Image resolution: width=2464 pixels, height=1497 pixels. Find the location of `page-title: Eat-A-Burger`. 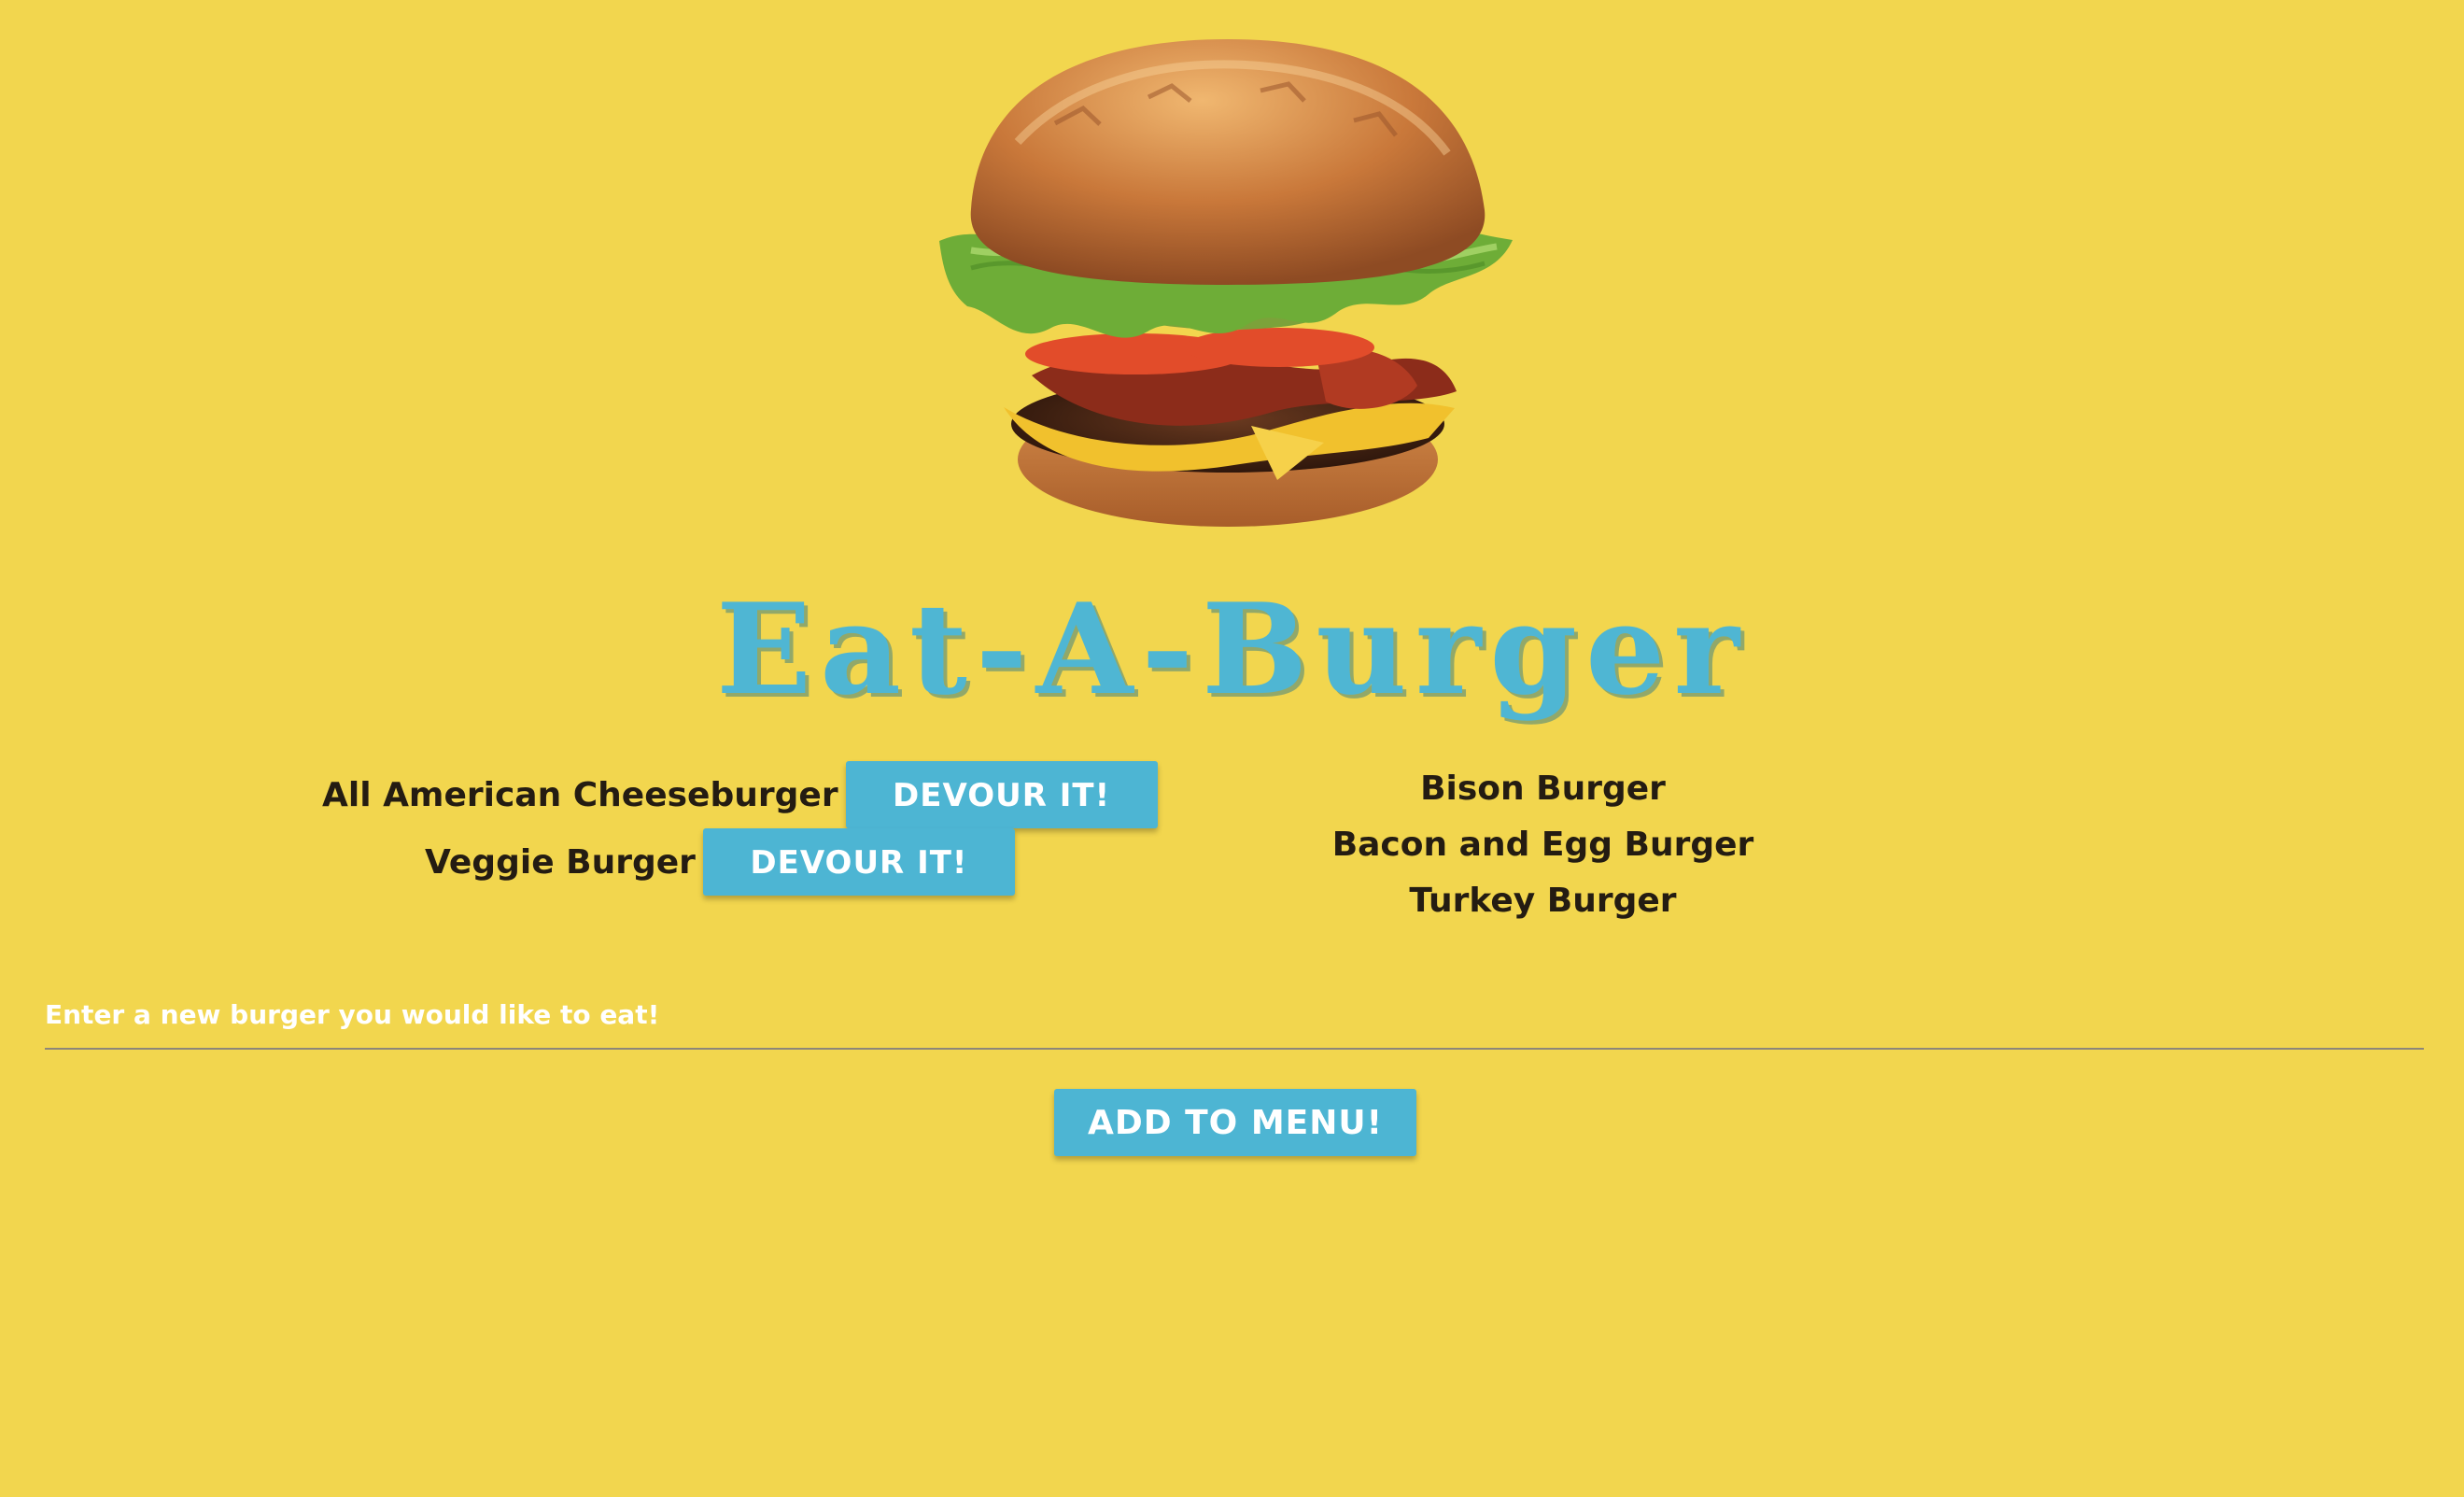

page-title: Eat-A-Burger is located at coordinates (1232, 649).